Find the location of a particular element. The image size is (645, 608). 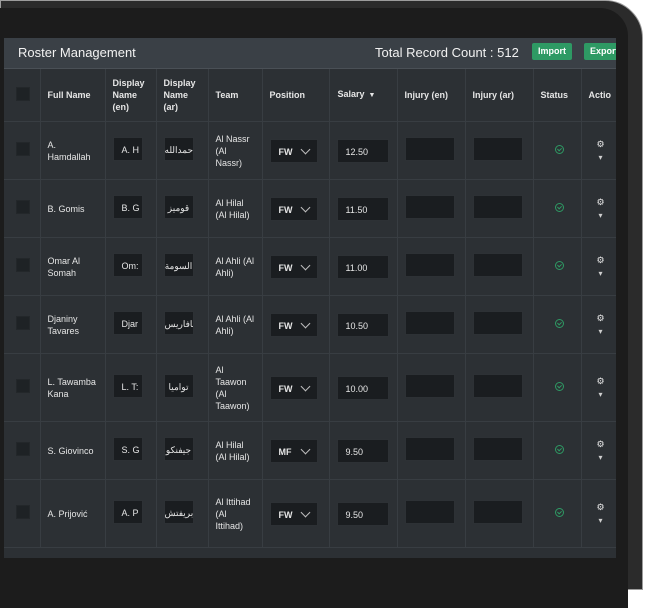

display-name-ar-input: قوميز is located at coordinates (178, 207).